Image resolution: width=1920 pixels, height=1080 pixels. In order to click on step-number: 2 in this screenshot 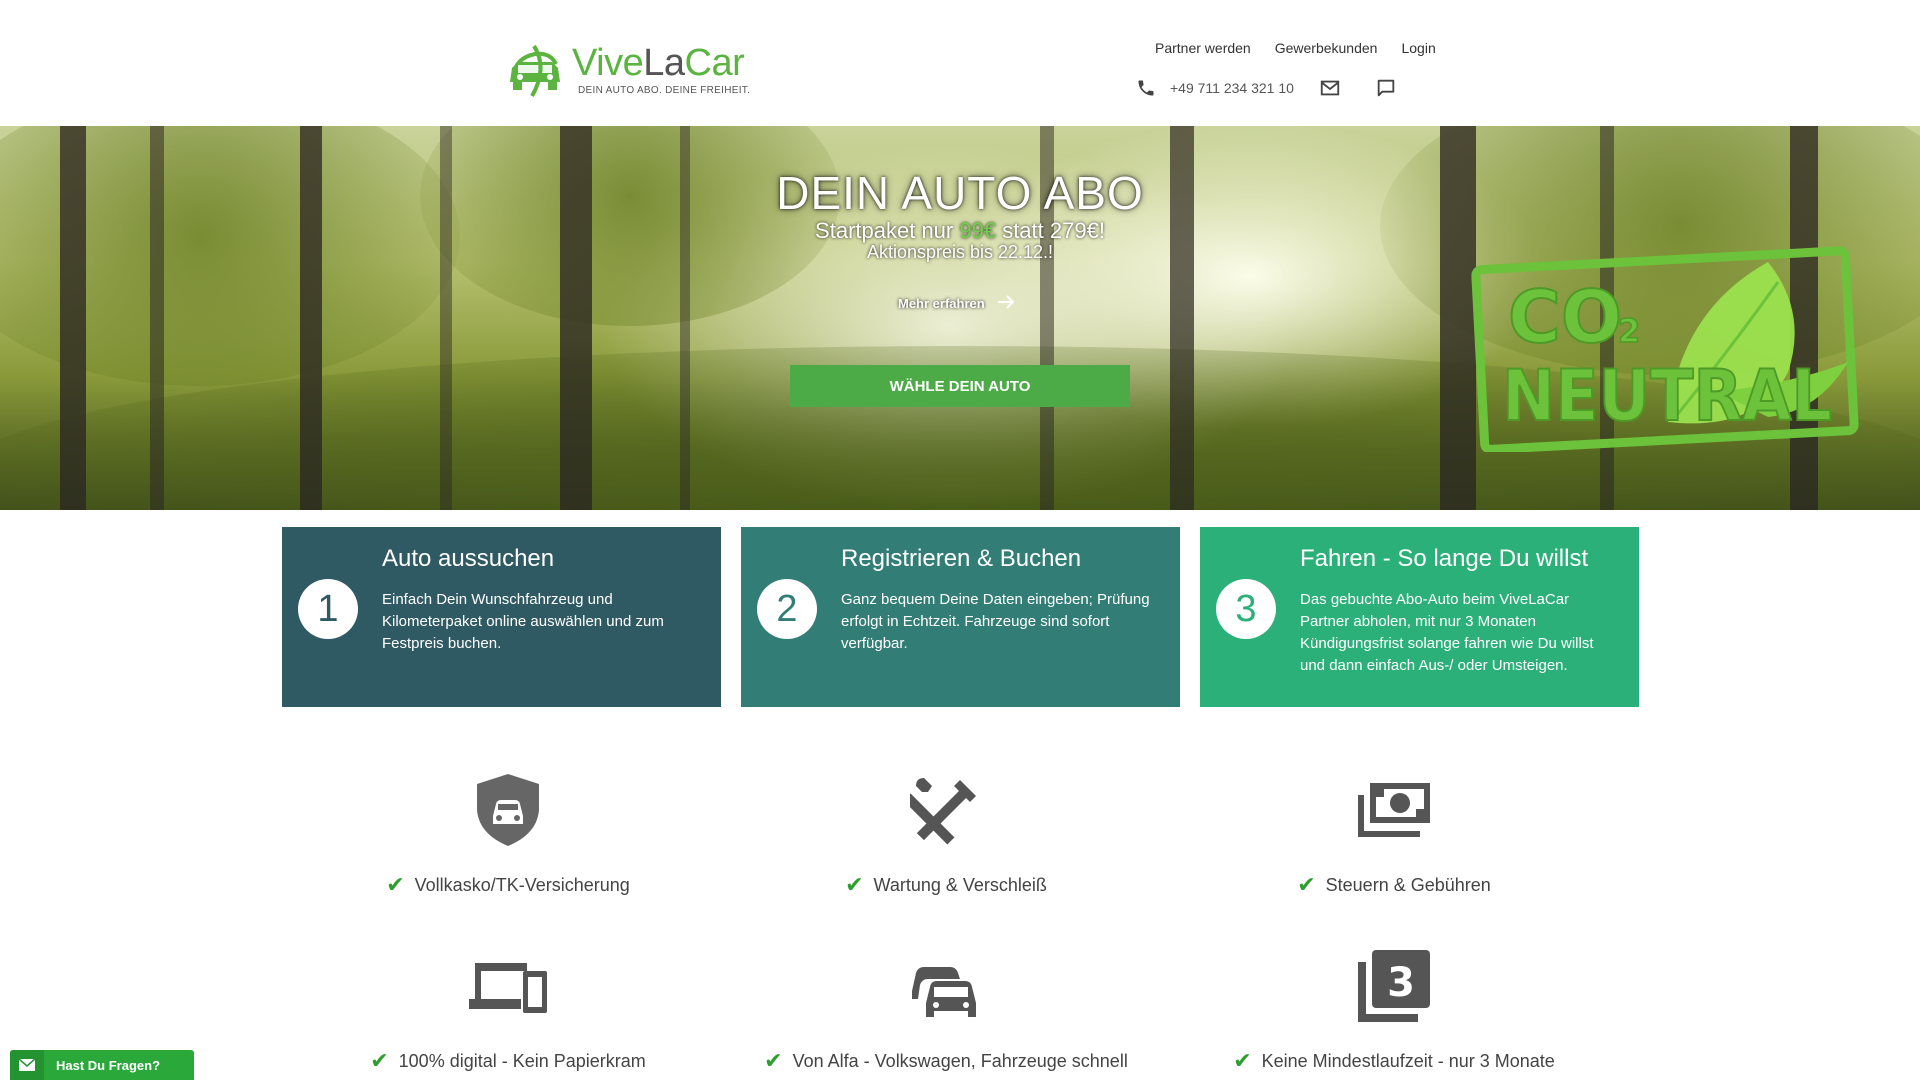, I will do `click(787, 609)`.